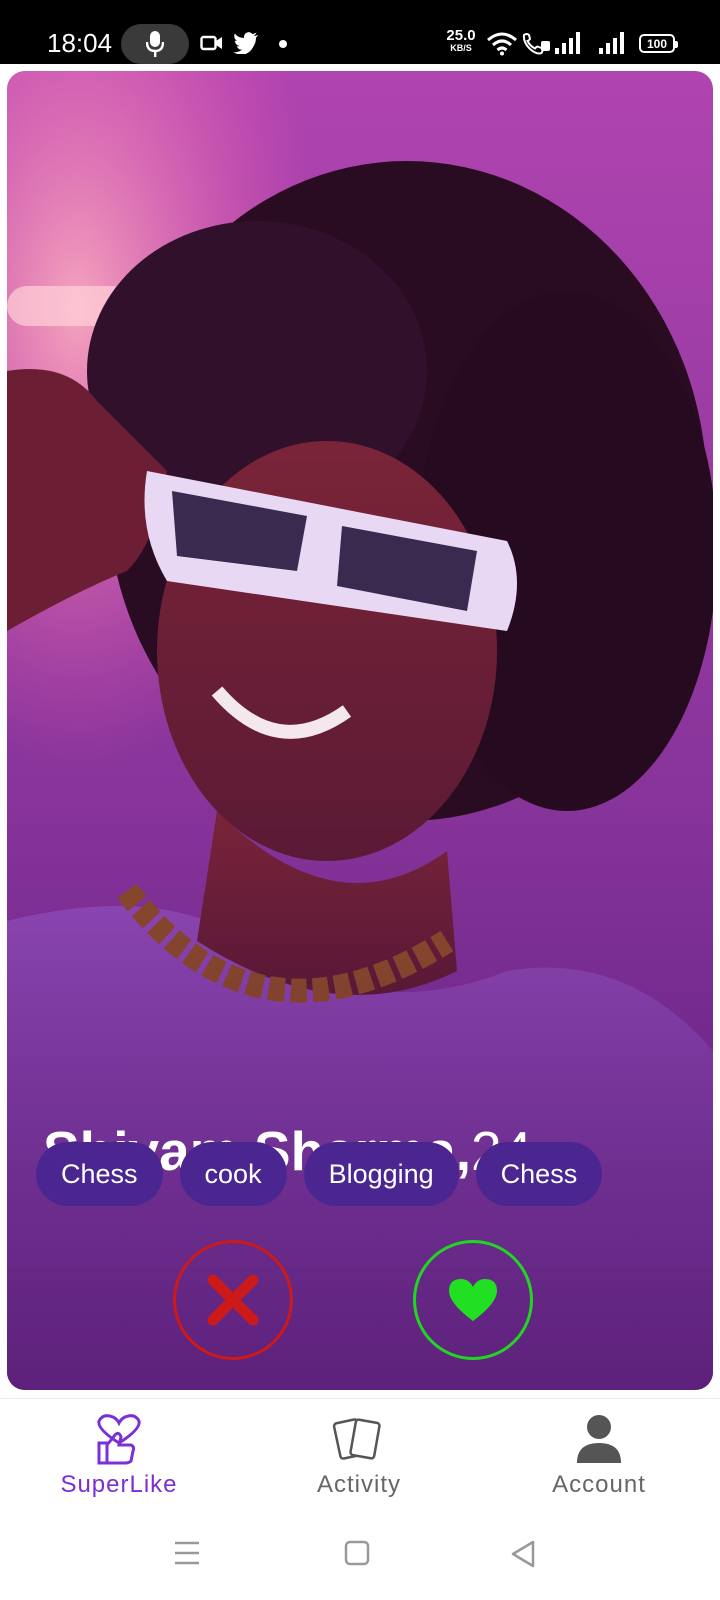  I want to click on menu-icon, so click(187, 1553).